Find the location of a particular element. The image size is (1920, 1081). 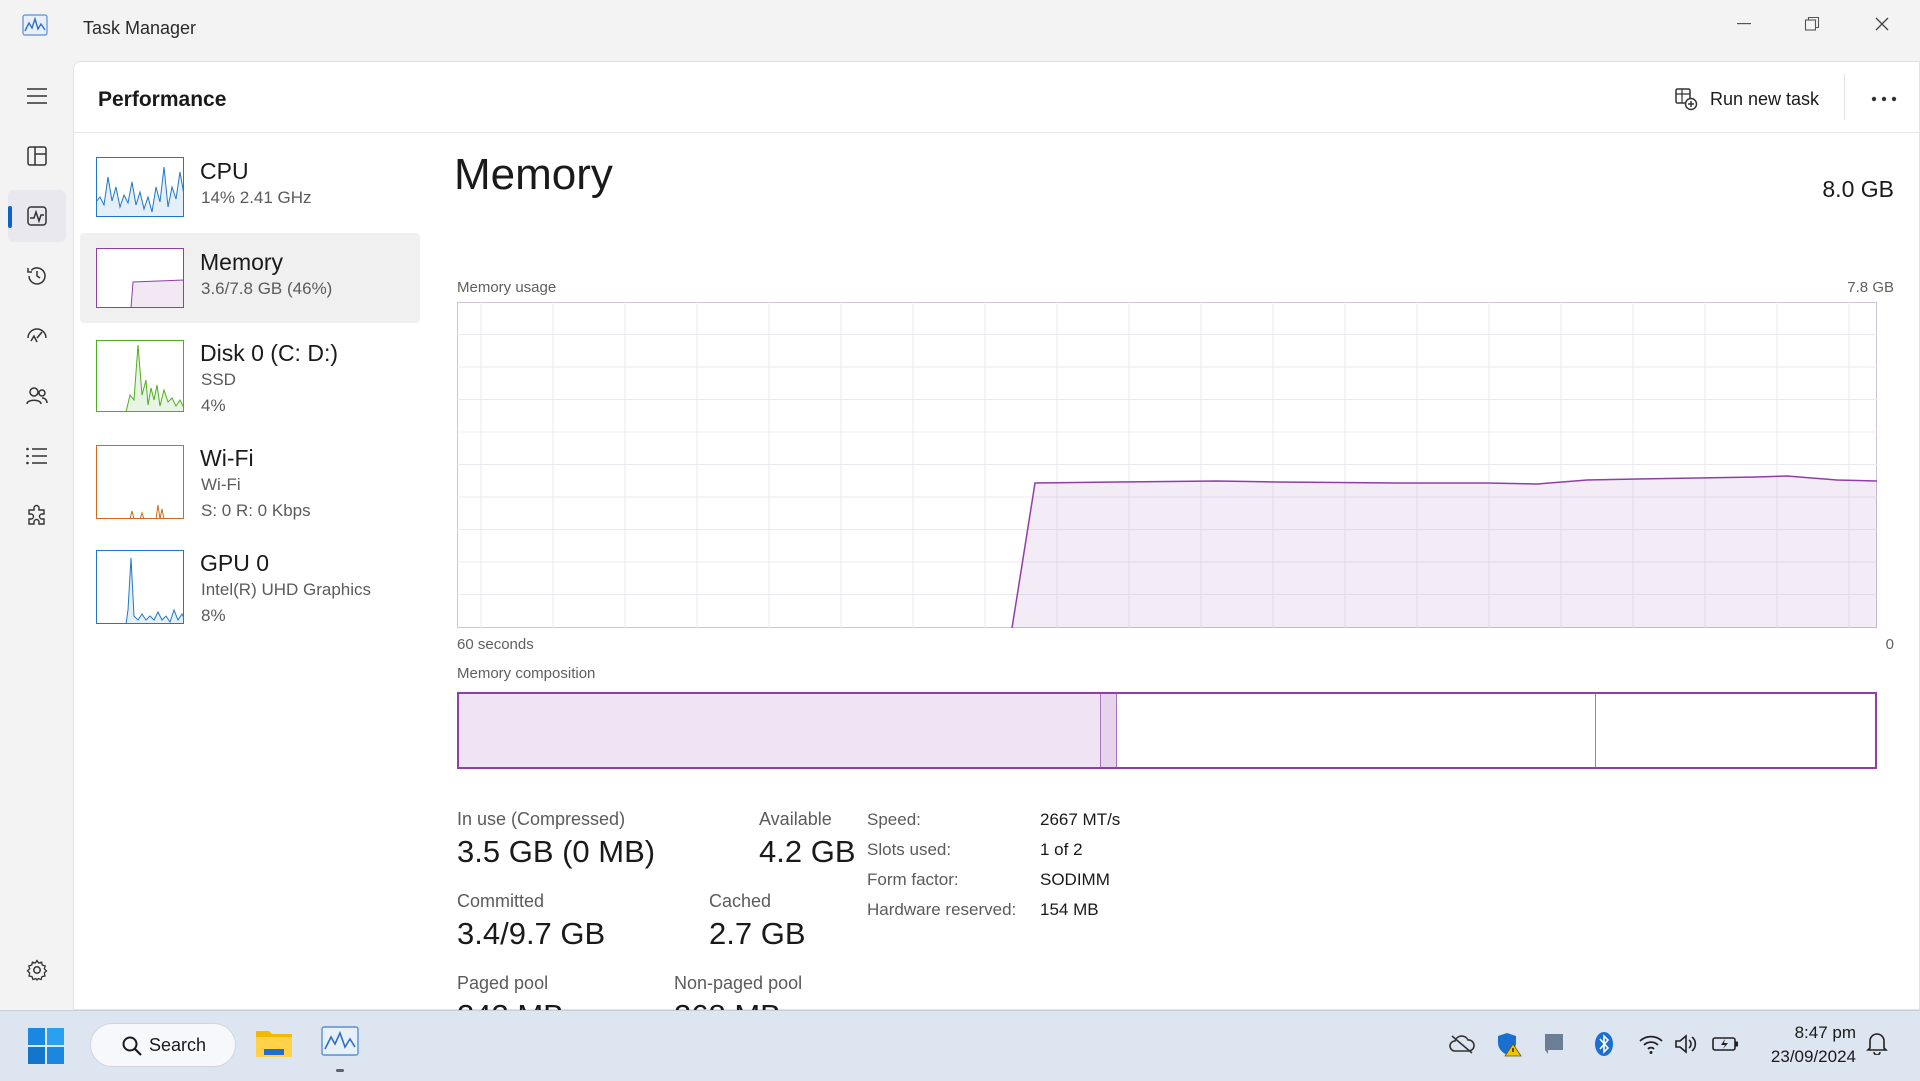

header-divider is located at coordinates (1844, 97).